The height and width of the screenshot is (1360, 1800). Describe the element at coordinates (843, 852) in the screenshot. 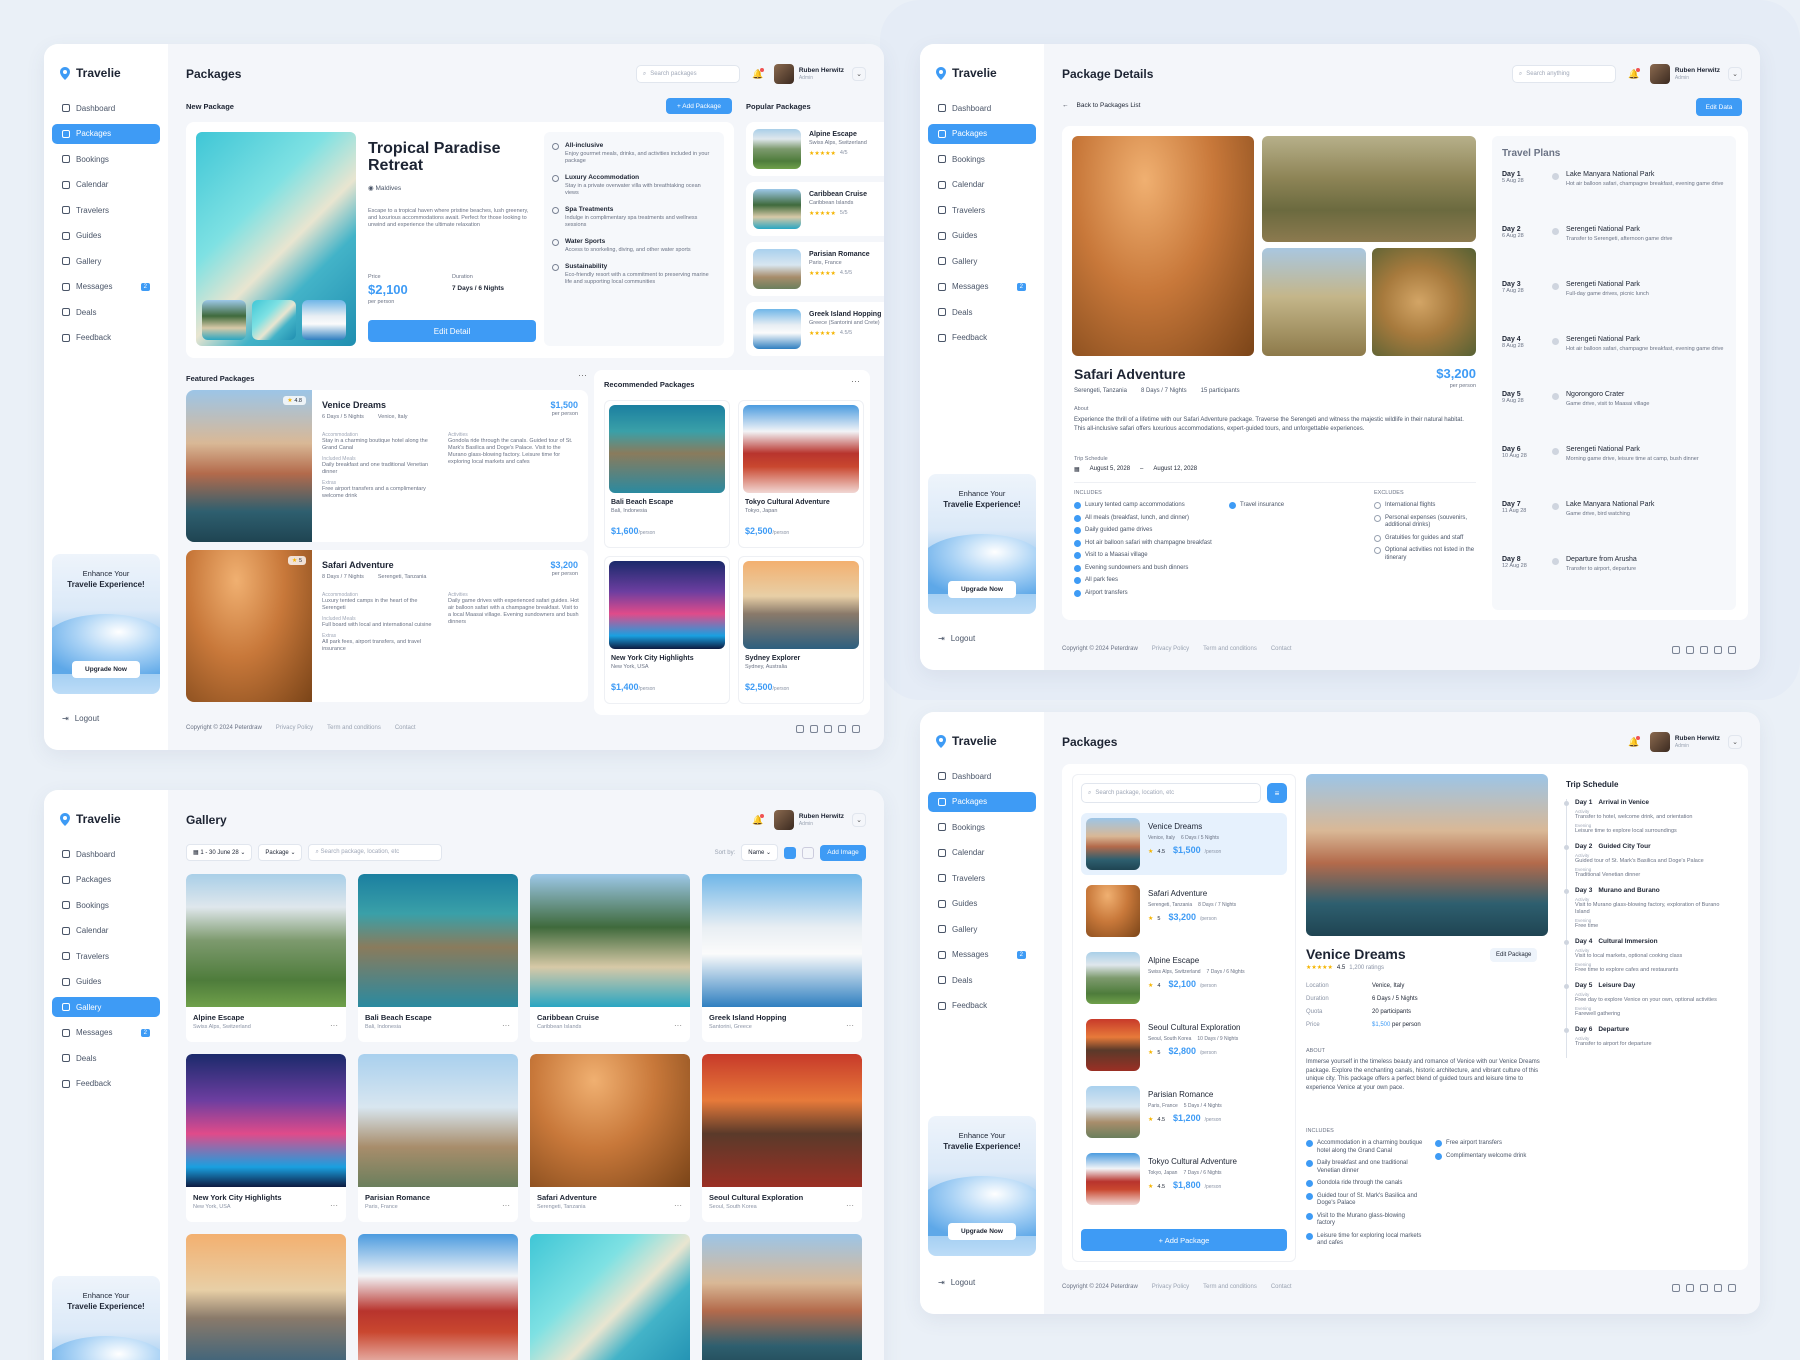

I see `add-image-button: Add Image` at that location.